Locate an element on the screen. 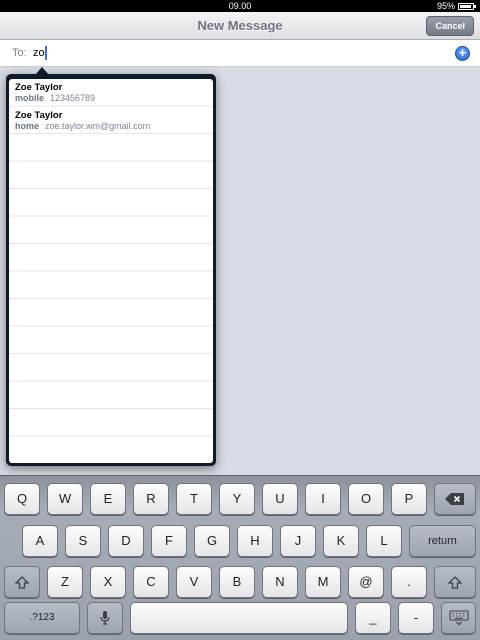 The width and height of the screenshot is (480, 640). dictation-key is located at coordinates (105, 618).